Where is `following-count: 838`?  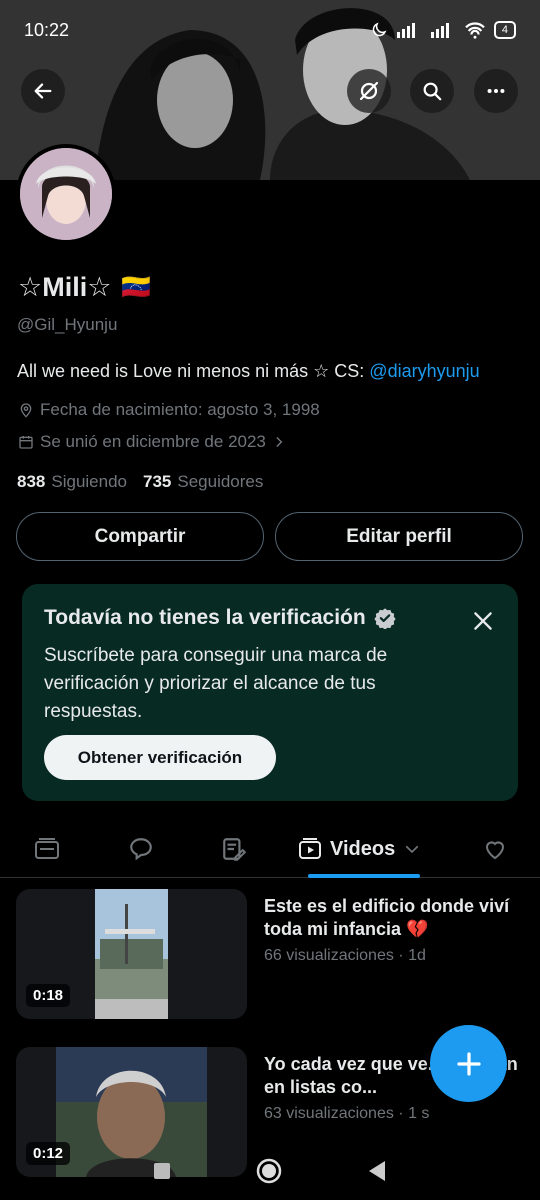 following-count: 838 is located at coordinates (31, 482).